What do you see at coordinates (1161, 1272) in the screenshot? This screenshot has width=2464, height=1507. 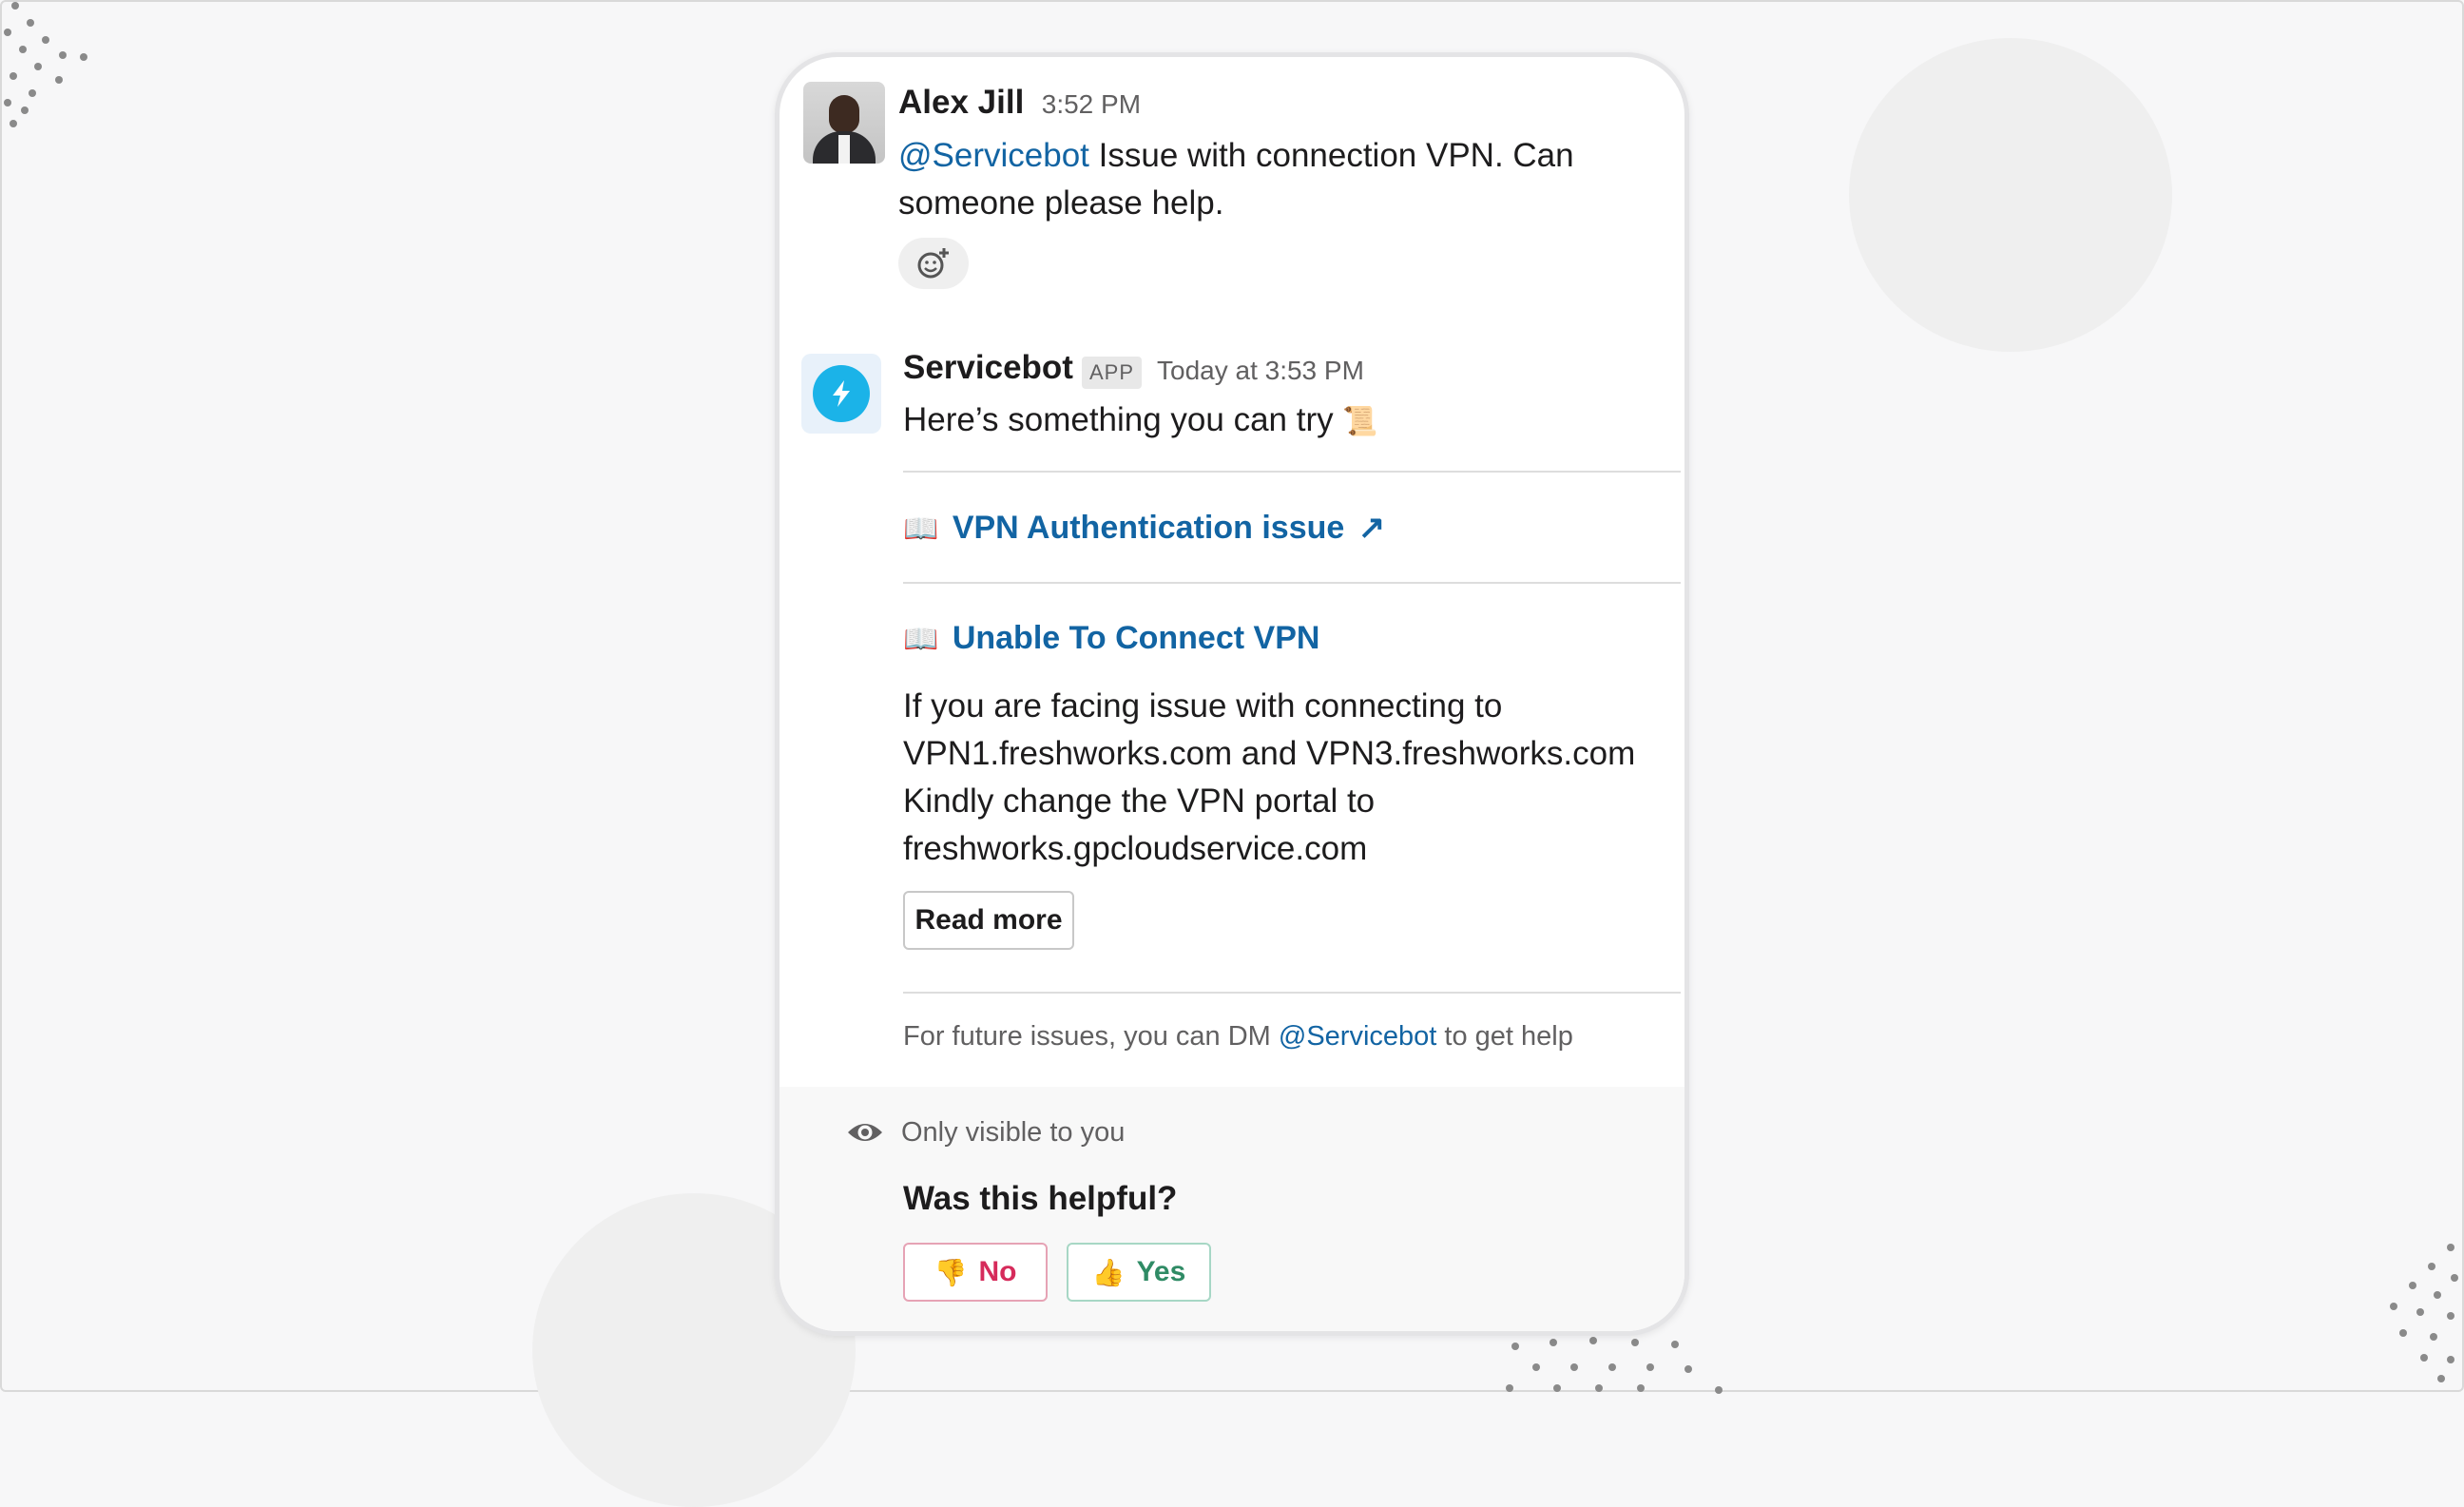 I see `yes-label: Yes` at bounding box center [1161, 1272].